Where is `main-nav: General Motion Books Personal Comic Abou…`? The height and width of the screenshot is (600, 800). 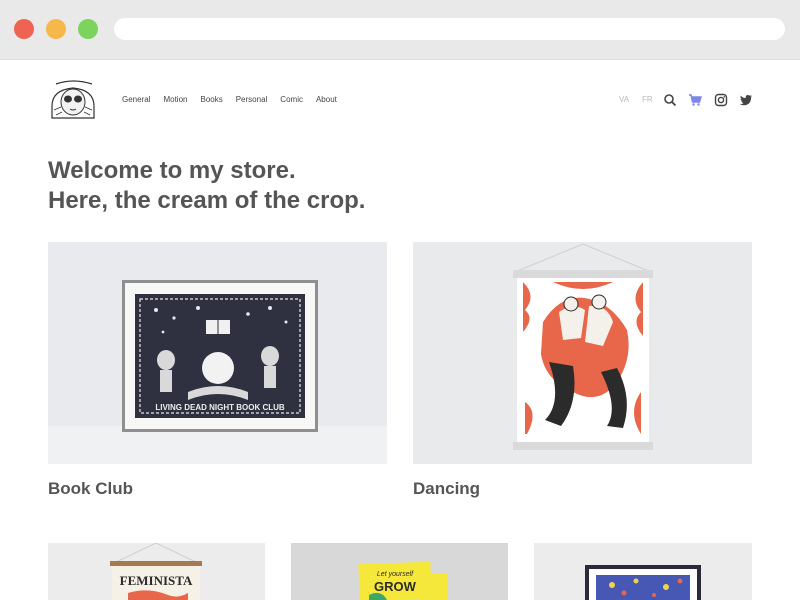 main-nav: General Motion Books Personal Comic Abou… is located at coordinates (229, 100).